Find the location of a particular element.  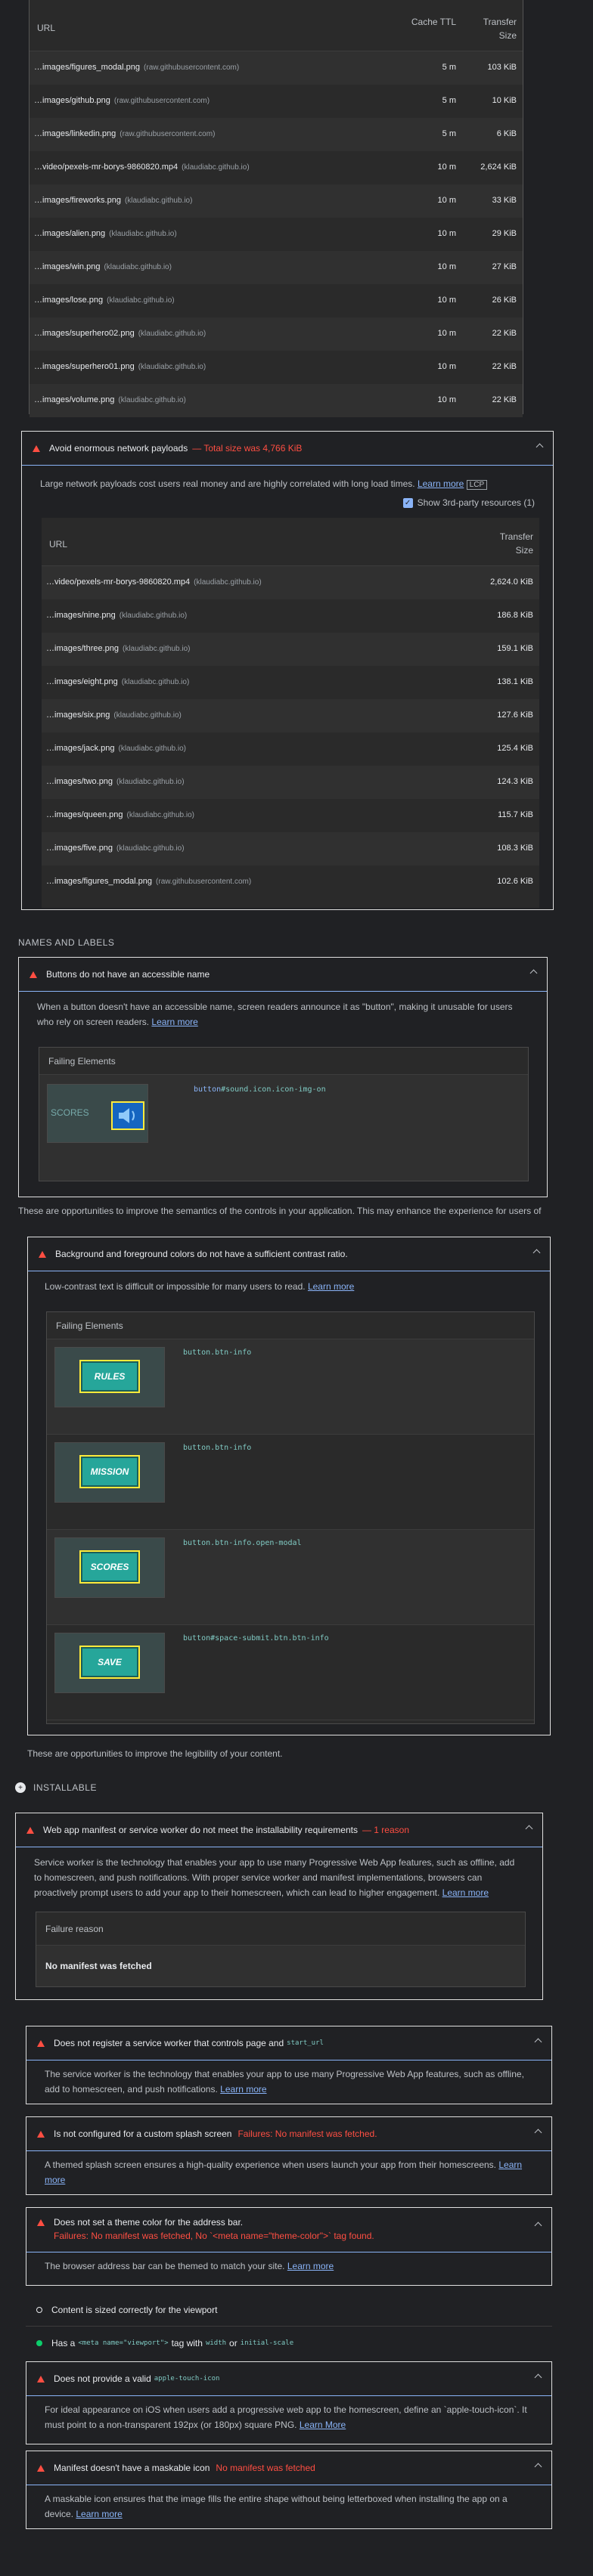

resource-url: …images/six.png (klaudiabc.github.io) is located at coordinates (114, 715).